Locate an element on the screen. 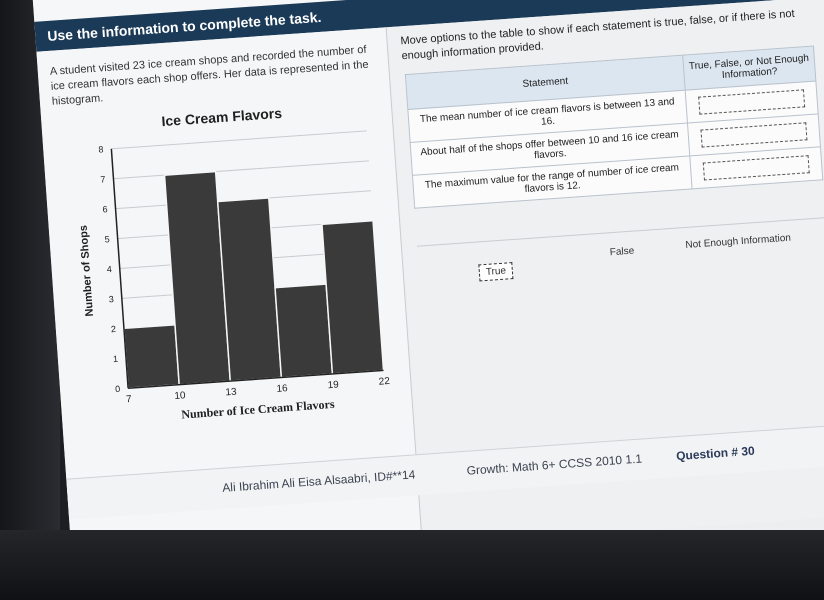 The height and width of the screenshot is (600, 824). x-tick-label: 10 is located at coordinates (180, 396).